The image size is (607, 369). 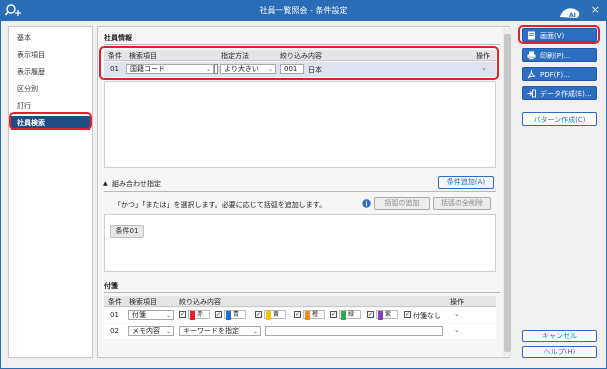 I want to click on create-pattern-button: パターン作成(C), so click(x=559, y=119).